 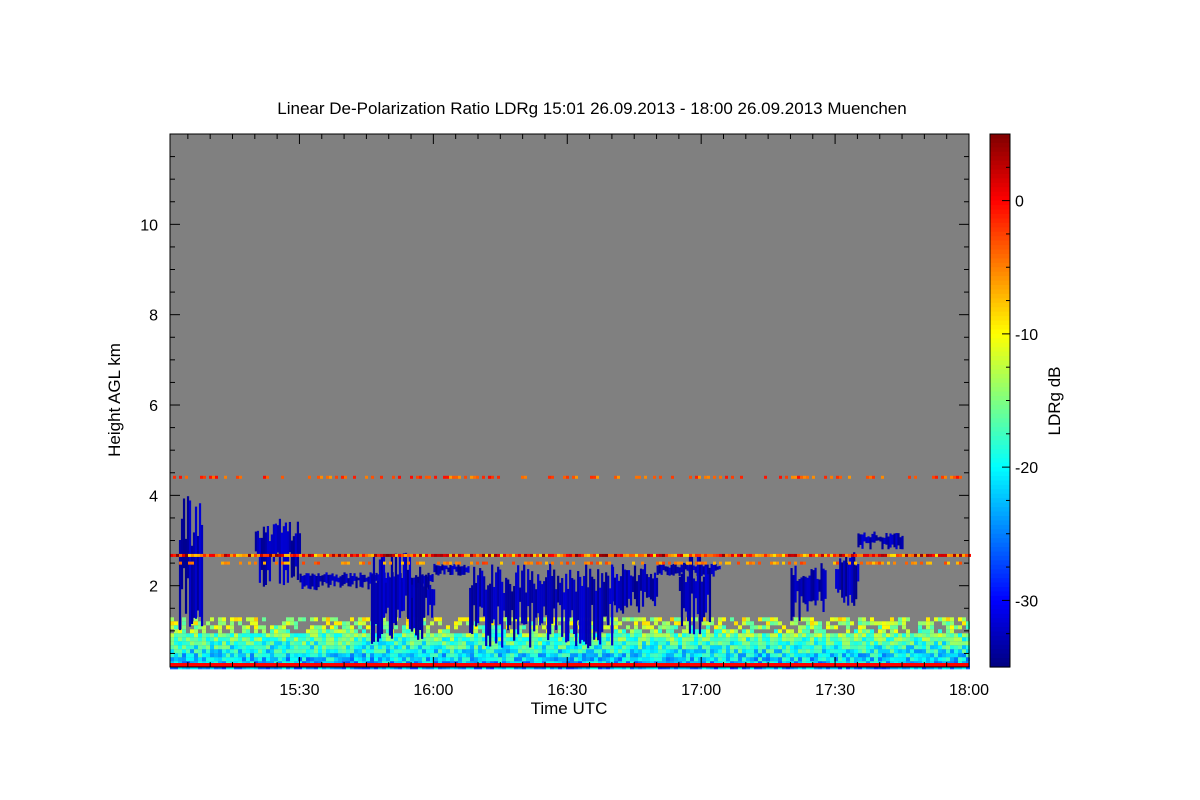 What do you see at coordinates (1026, 601) in the screenshot?
I see `colorbar-tick-label: -30` at bounding box center [1026, 601].